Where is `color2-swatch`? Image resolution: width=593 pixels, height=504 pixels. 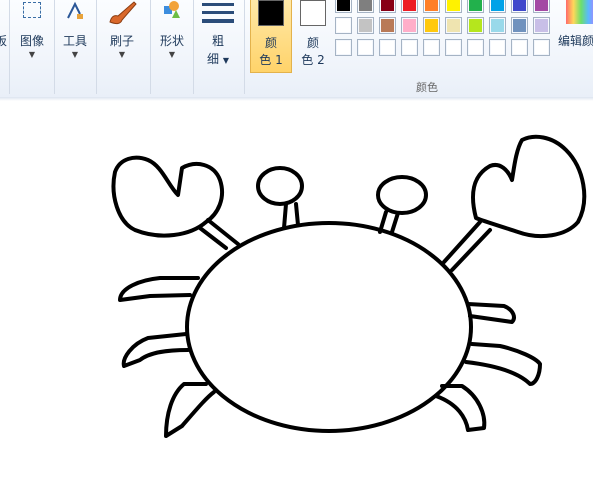
color2-swatch is located at coordinates (313, 13).